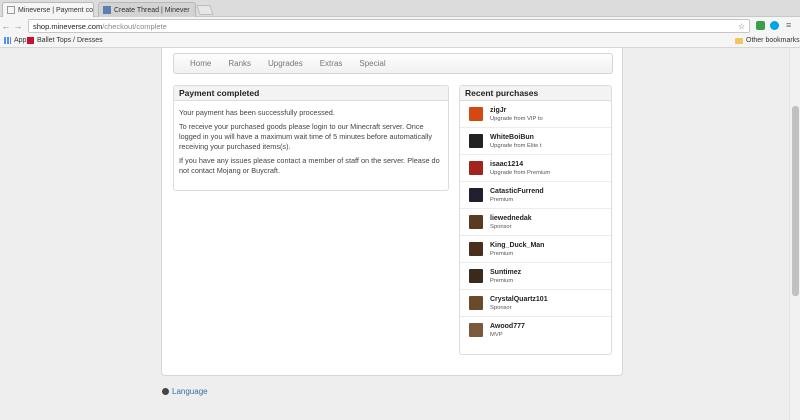  Describe the element at coordinates (68, 26) in the screenshot. I see `address-url-host: shop.mineverse.com` at that location.